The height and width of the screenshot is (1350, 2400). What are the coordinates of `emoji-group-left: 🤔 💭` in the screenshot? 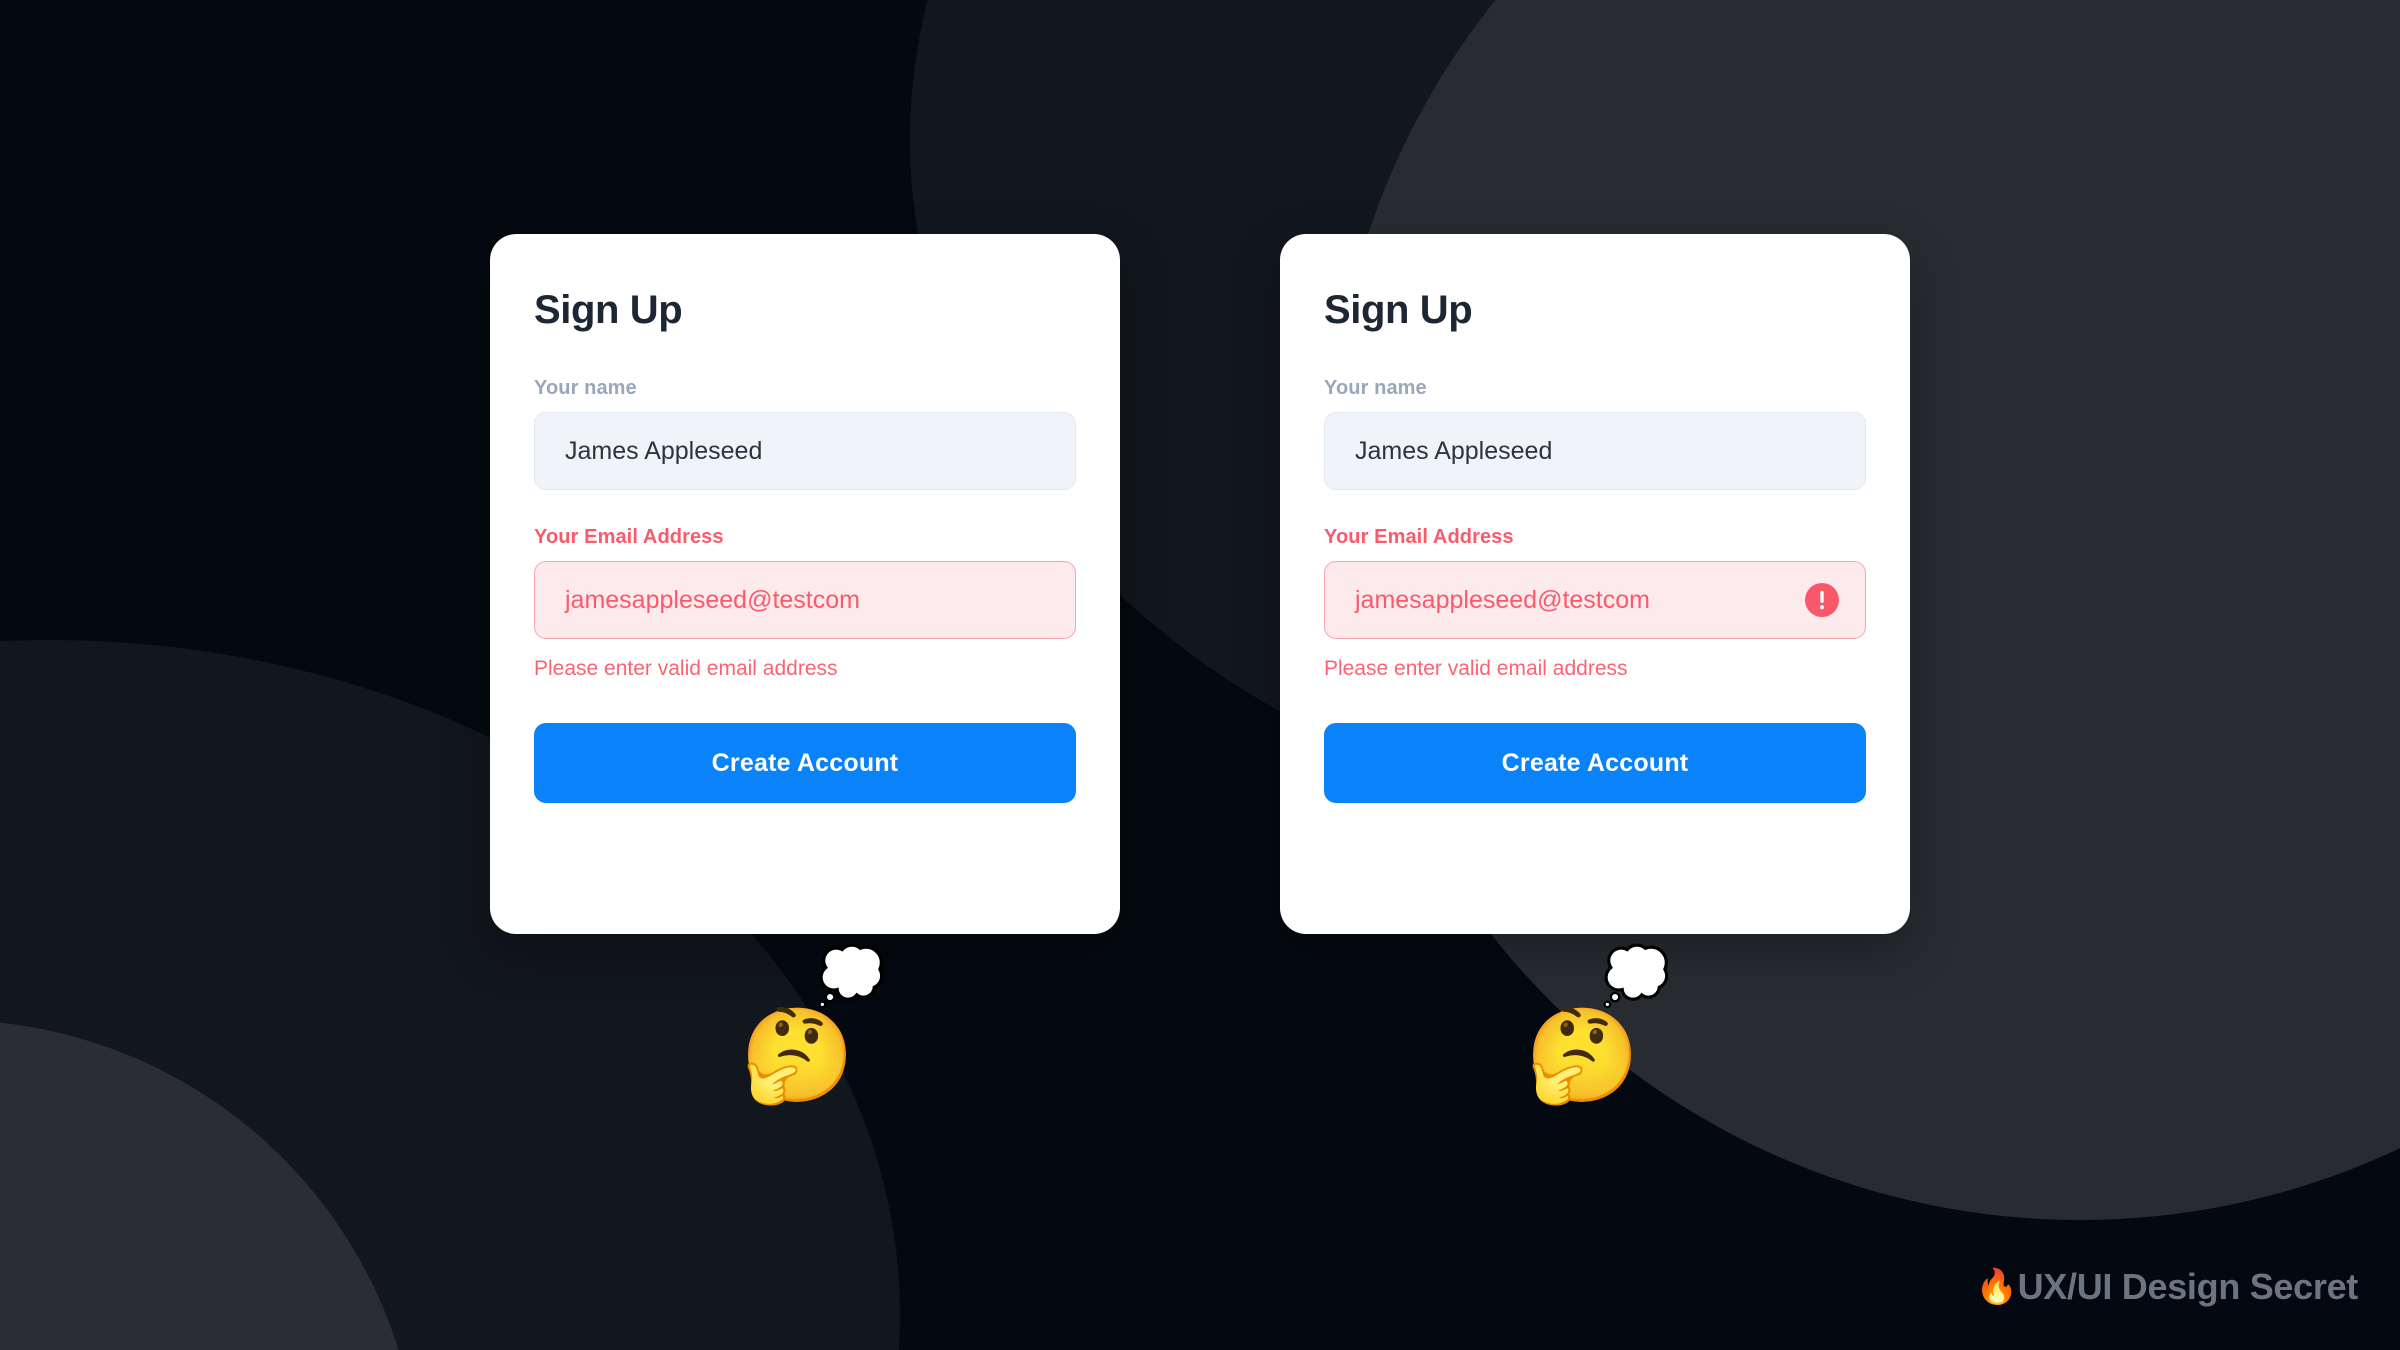 It's located at (813, 1027).